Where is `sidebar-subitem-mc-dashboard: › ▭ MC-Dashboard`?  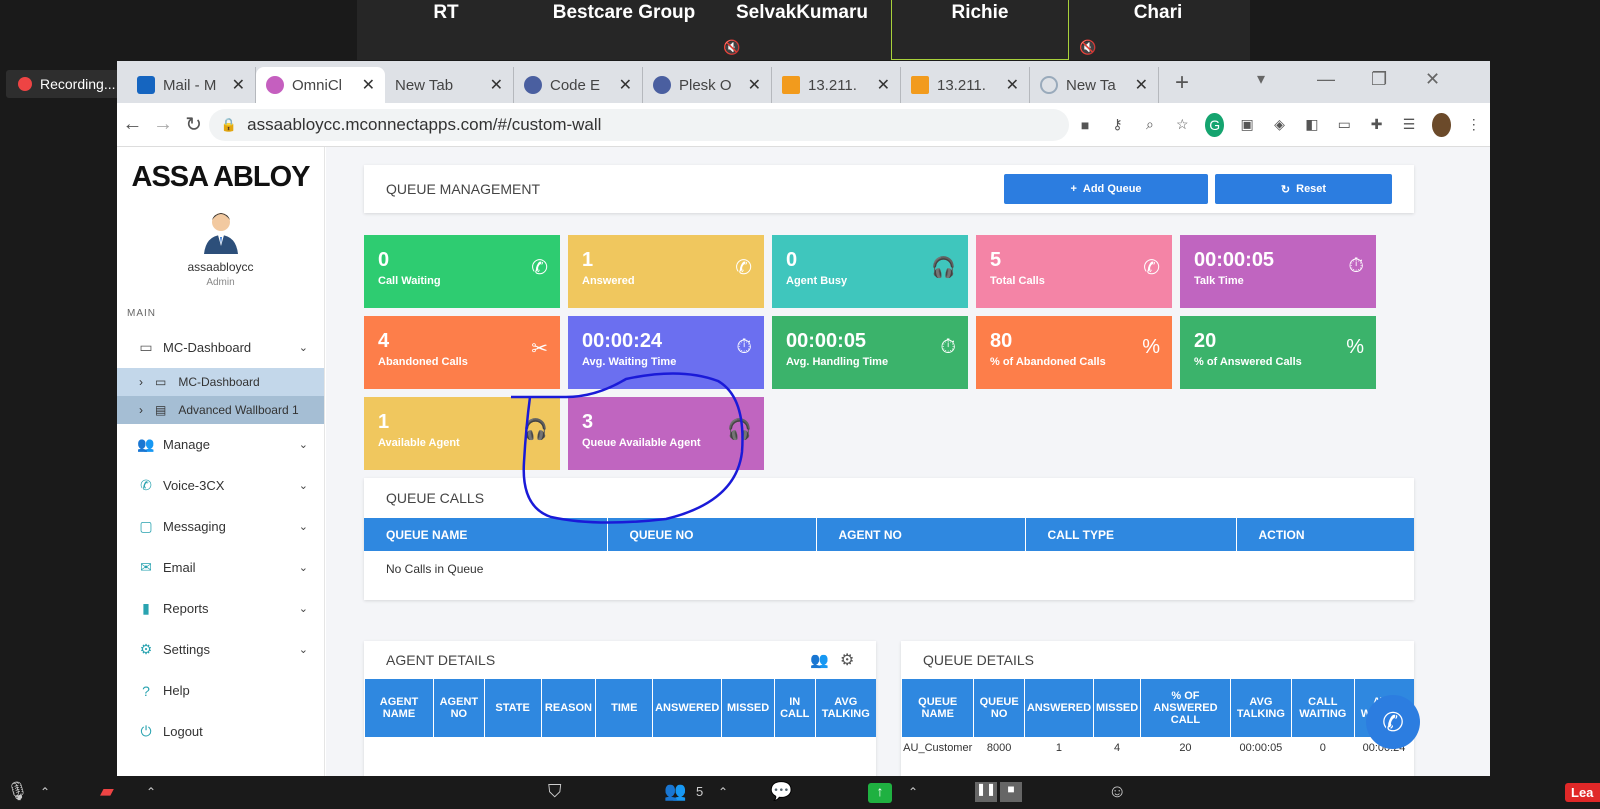
sidebar-subitem-mc-dashboard: › ▭ MC-Dashboard is located at coordinates (220, 382).